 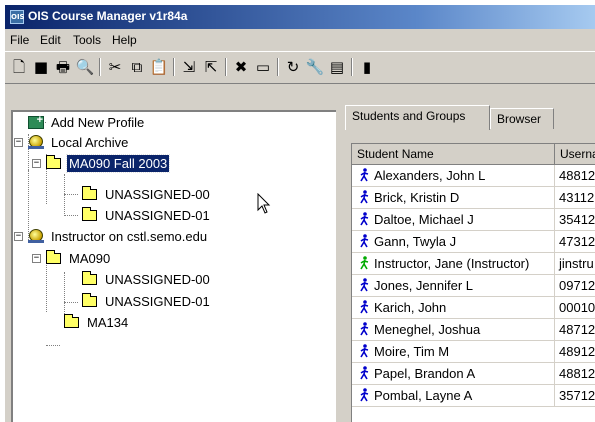 I want to click on tree-item-label: Instructor on cstl.semo.edu, so click(x=129, y=236).